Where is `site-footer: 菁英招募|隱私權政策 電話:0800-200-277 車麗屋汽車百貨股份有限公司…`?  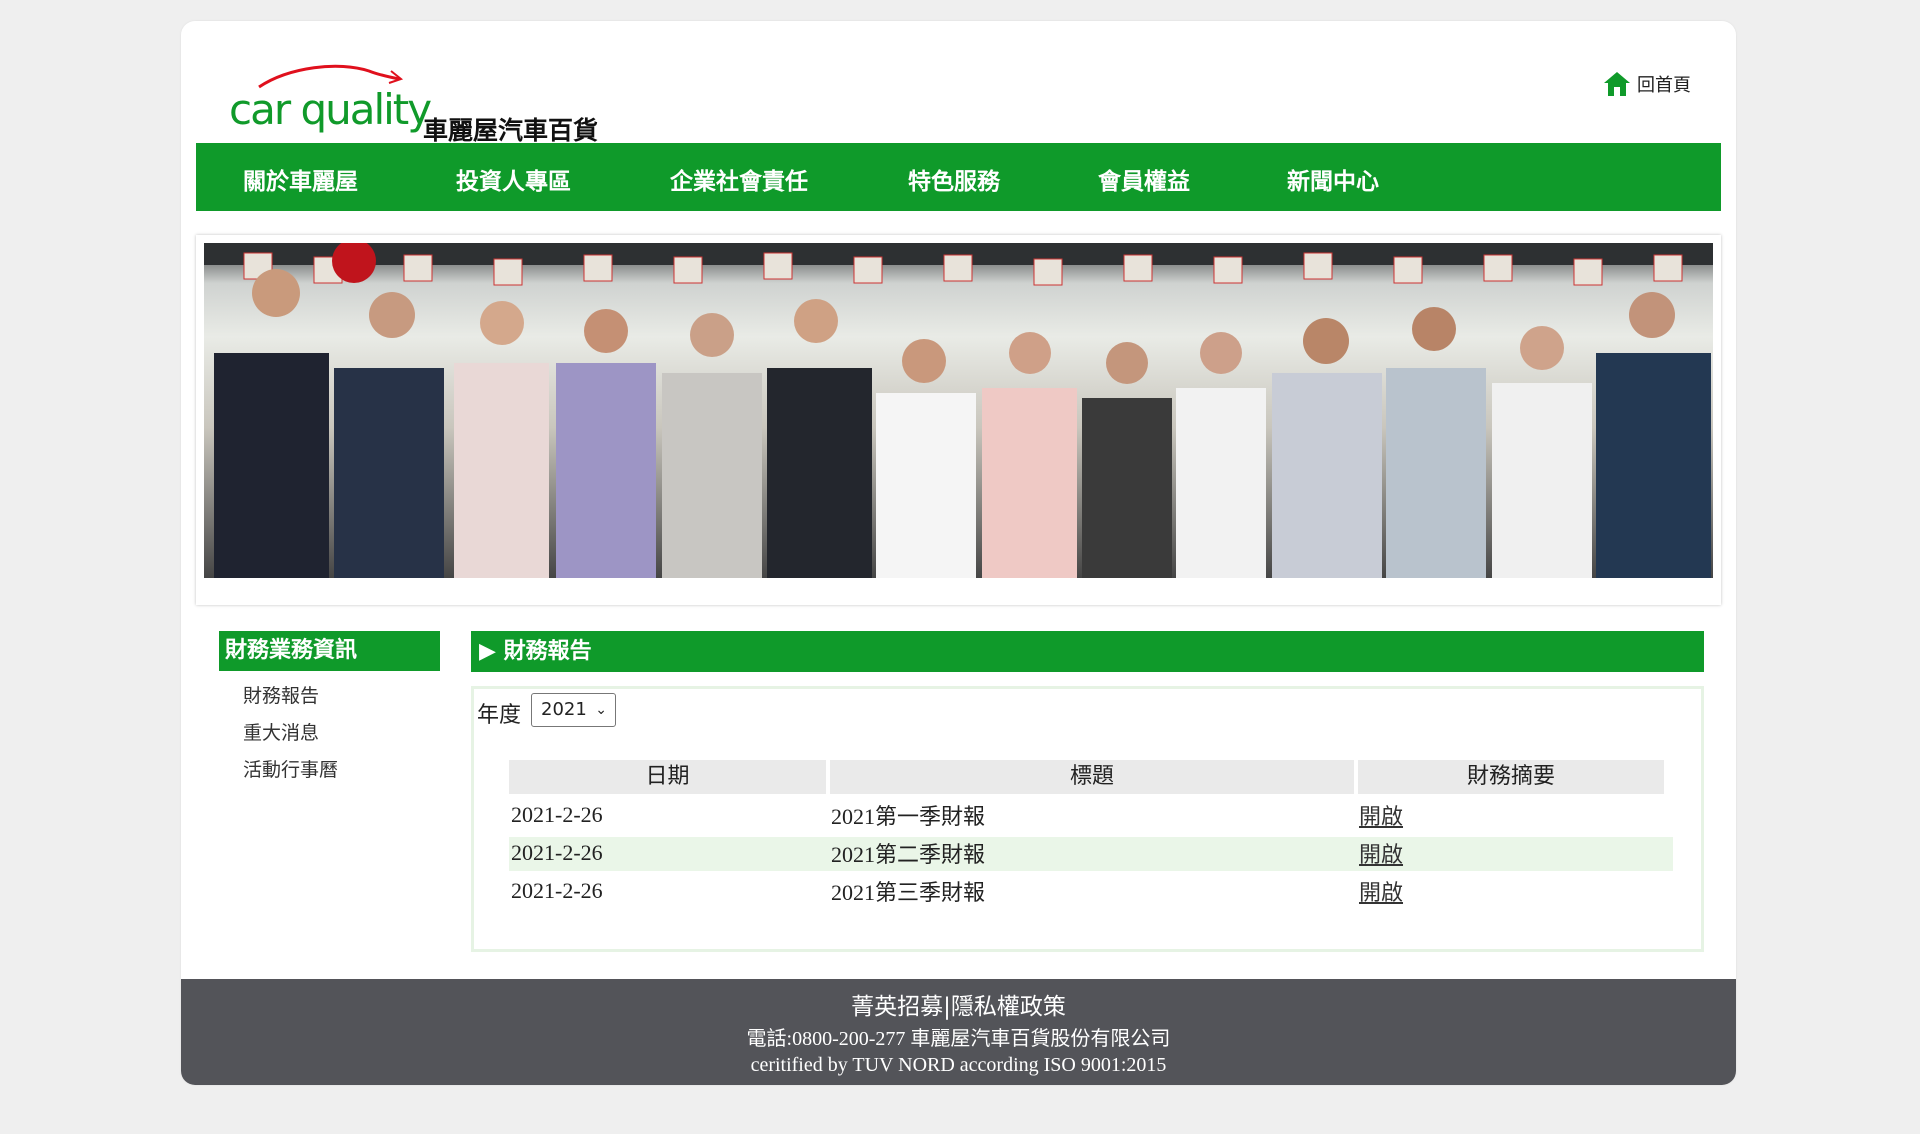 site-footer: 菁英招募|隱私權政策 電話:0800-200-277 車麗屋汽車百貨股份有限公司… is located at coordinates (958, 1032).